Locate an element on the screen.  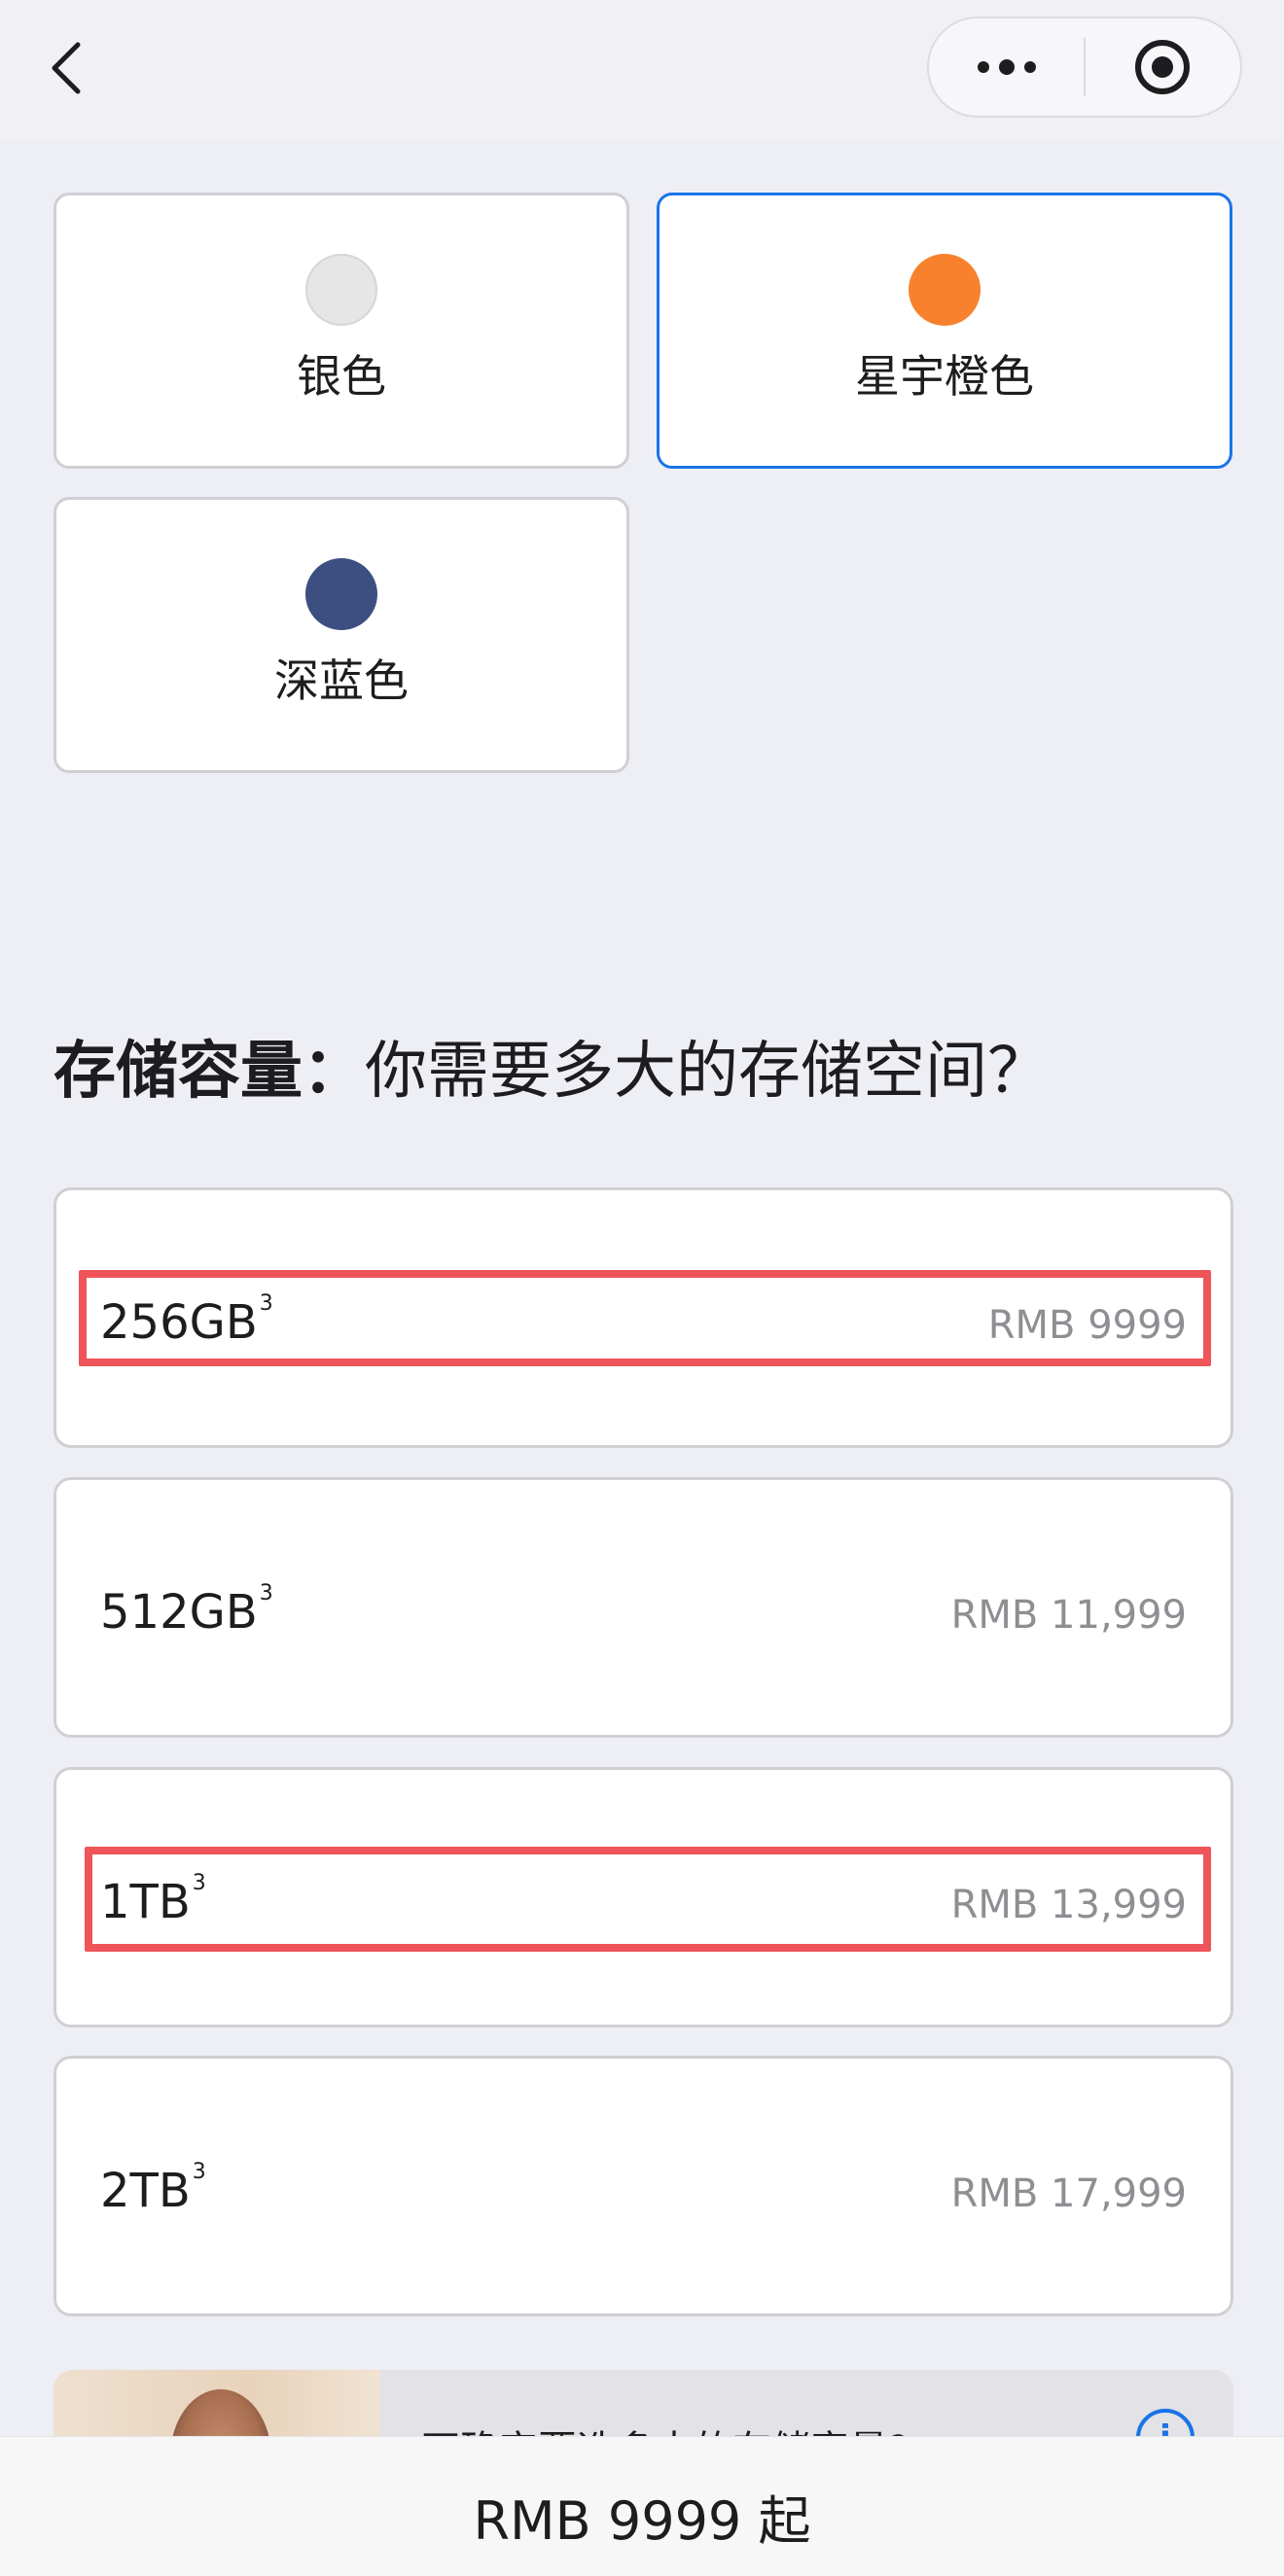
silver-swatch is located at coordinates (341, 290).